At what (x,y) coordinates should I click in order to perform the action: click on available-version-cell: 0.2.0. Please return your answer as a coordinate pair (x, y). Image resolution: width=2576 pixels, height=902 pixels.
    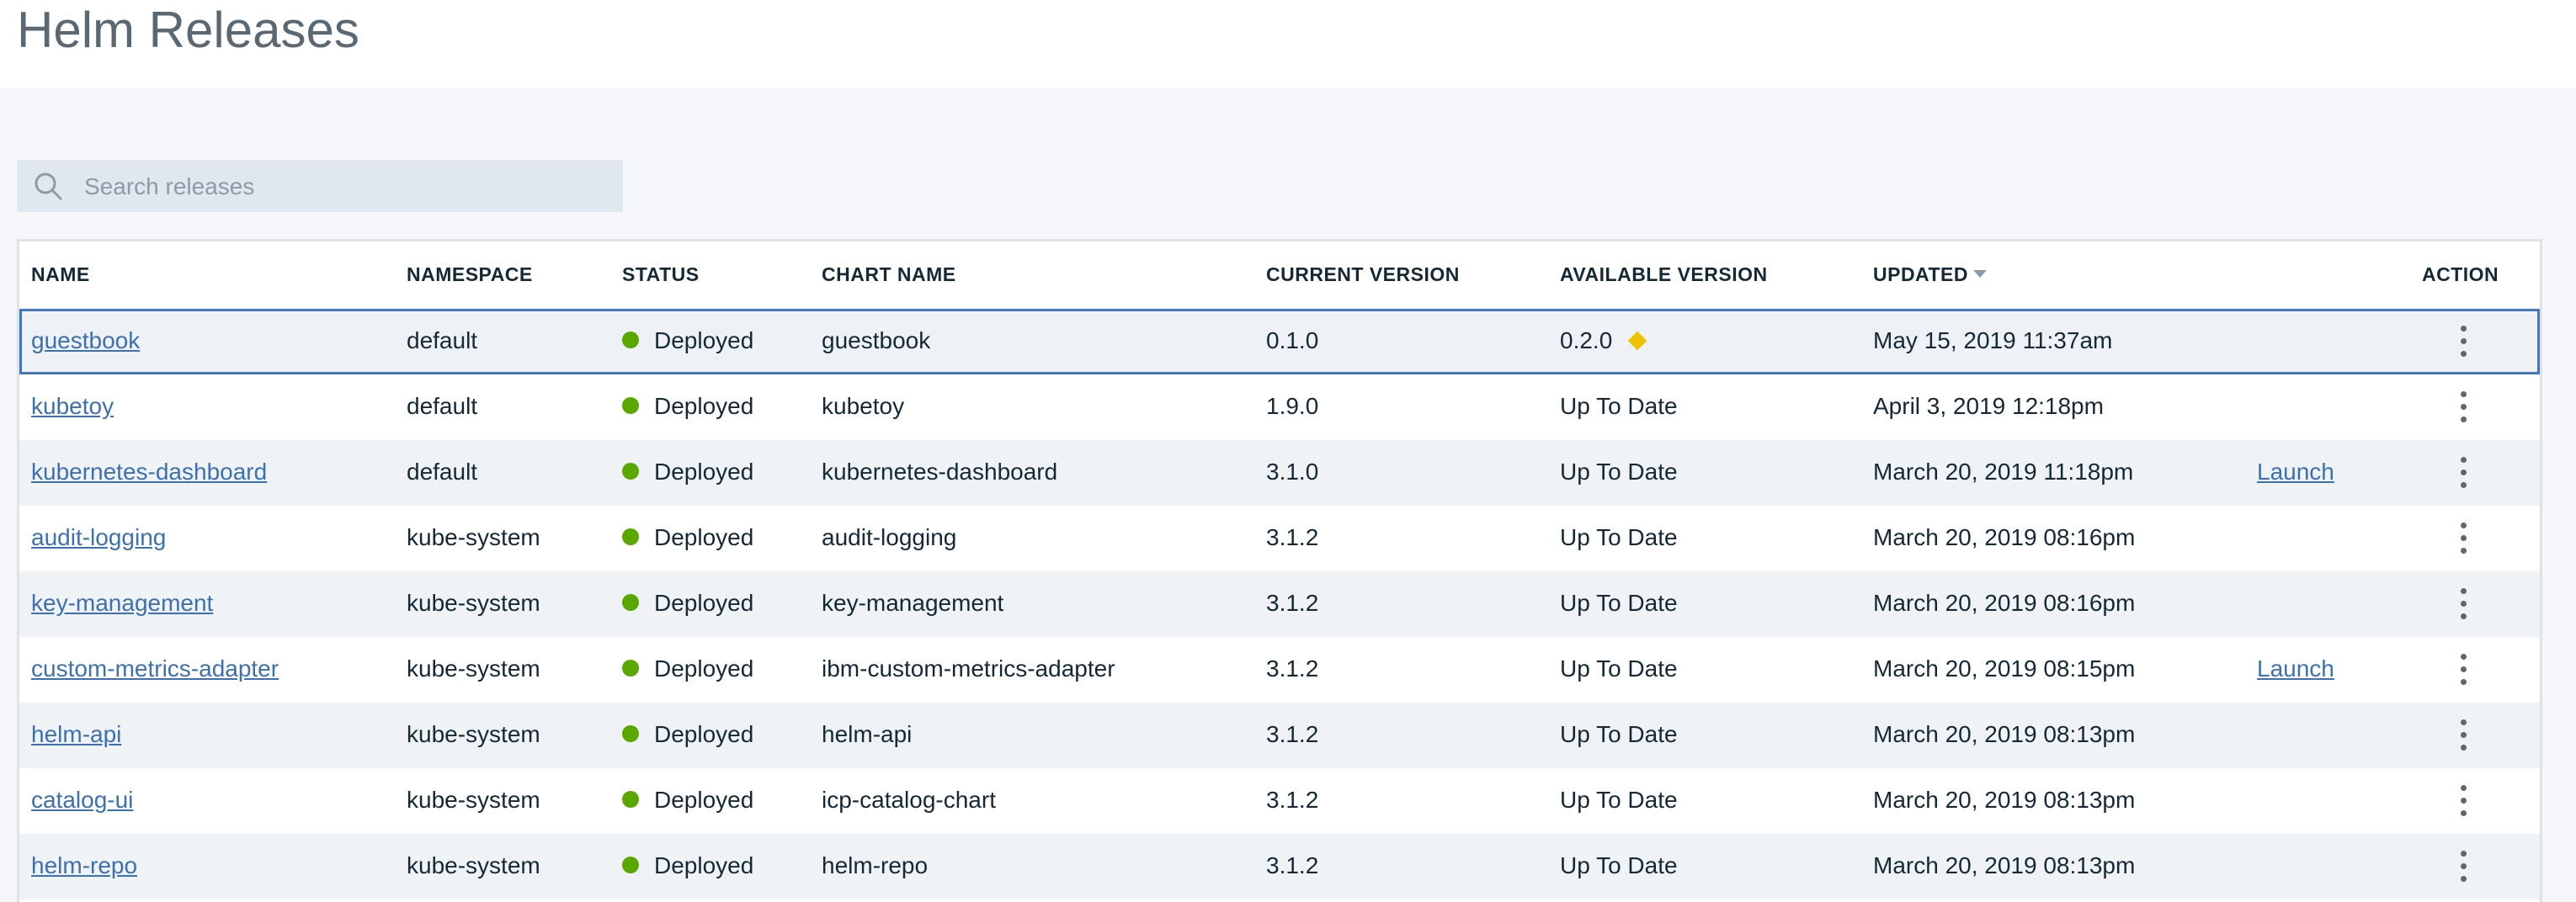
    Looking at the image, I should click on (1603, 340).